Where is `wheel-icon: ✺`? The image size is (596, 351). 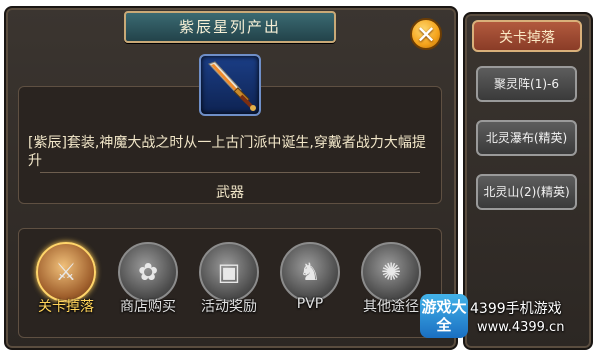
wheel-icon: ✺ is located at coordinates (391, 272).